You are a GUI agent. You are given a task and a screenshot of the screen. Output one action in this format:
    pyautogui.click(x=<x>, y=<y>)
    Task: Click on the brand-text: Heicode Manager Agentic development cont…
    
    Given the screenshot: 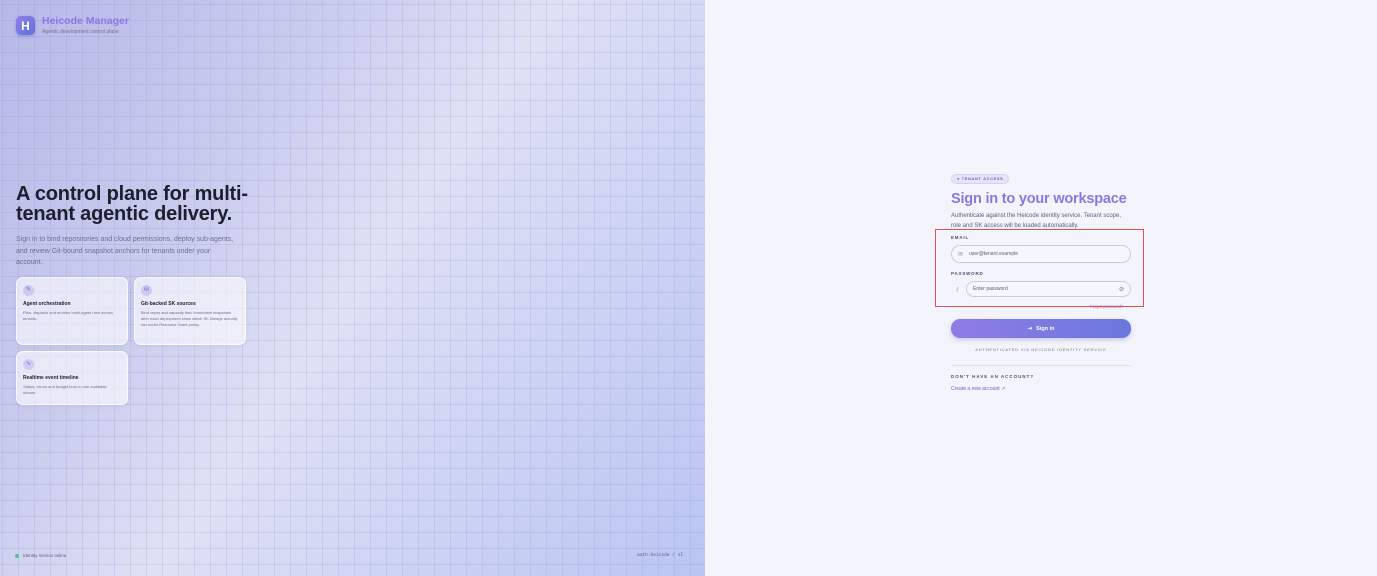 What is the action you would take?
    pyautogui.click(x=85, y=25)
    